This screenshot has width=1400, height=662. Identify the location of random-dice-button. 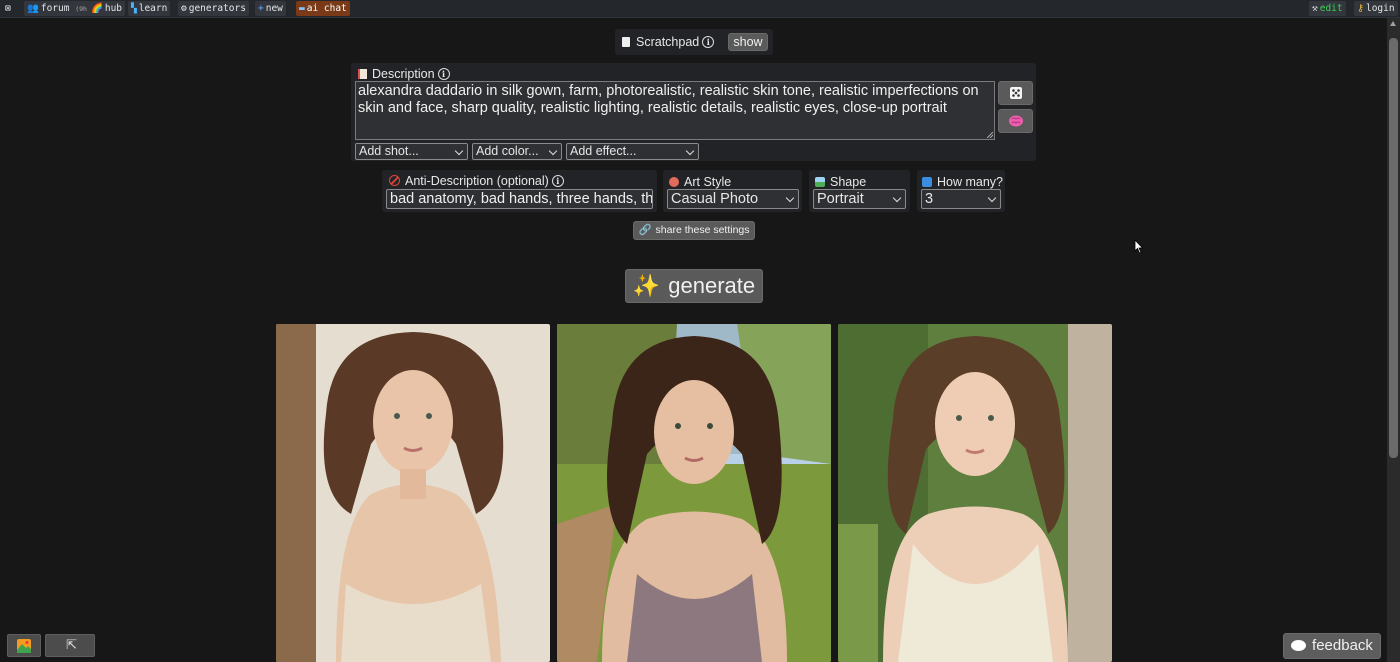
(1015, 93).